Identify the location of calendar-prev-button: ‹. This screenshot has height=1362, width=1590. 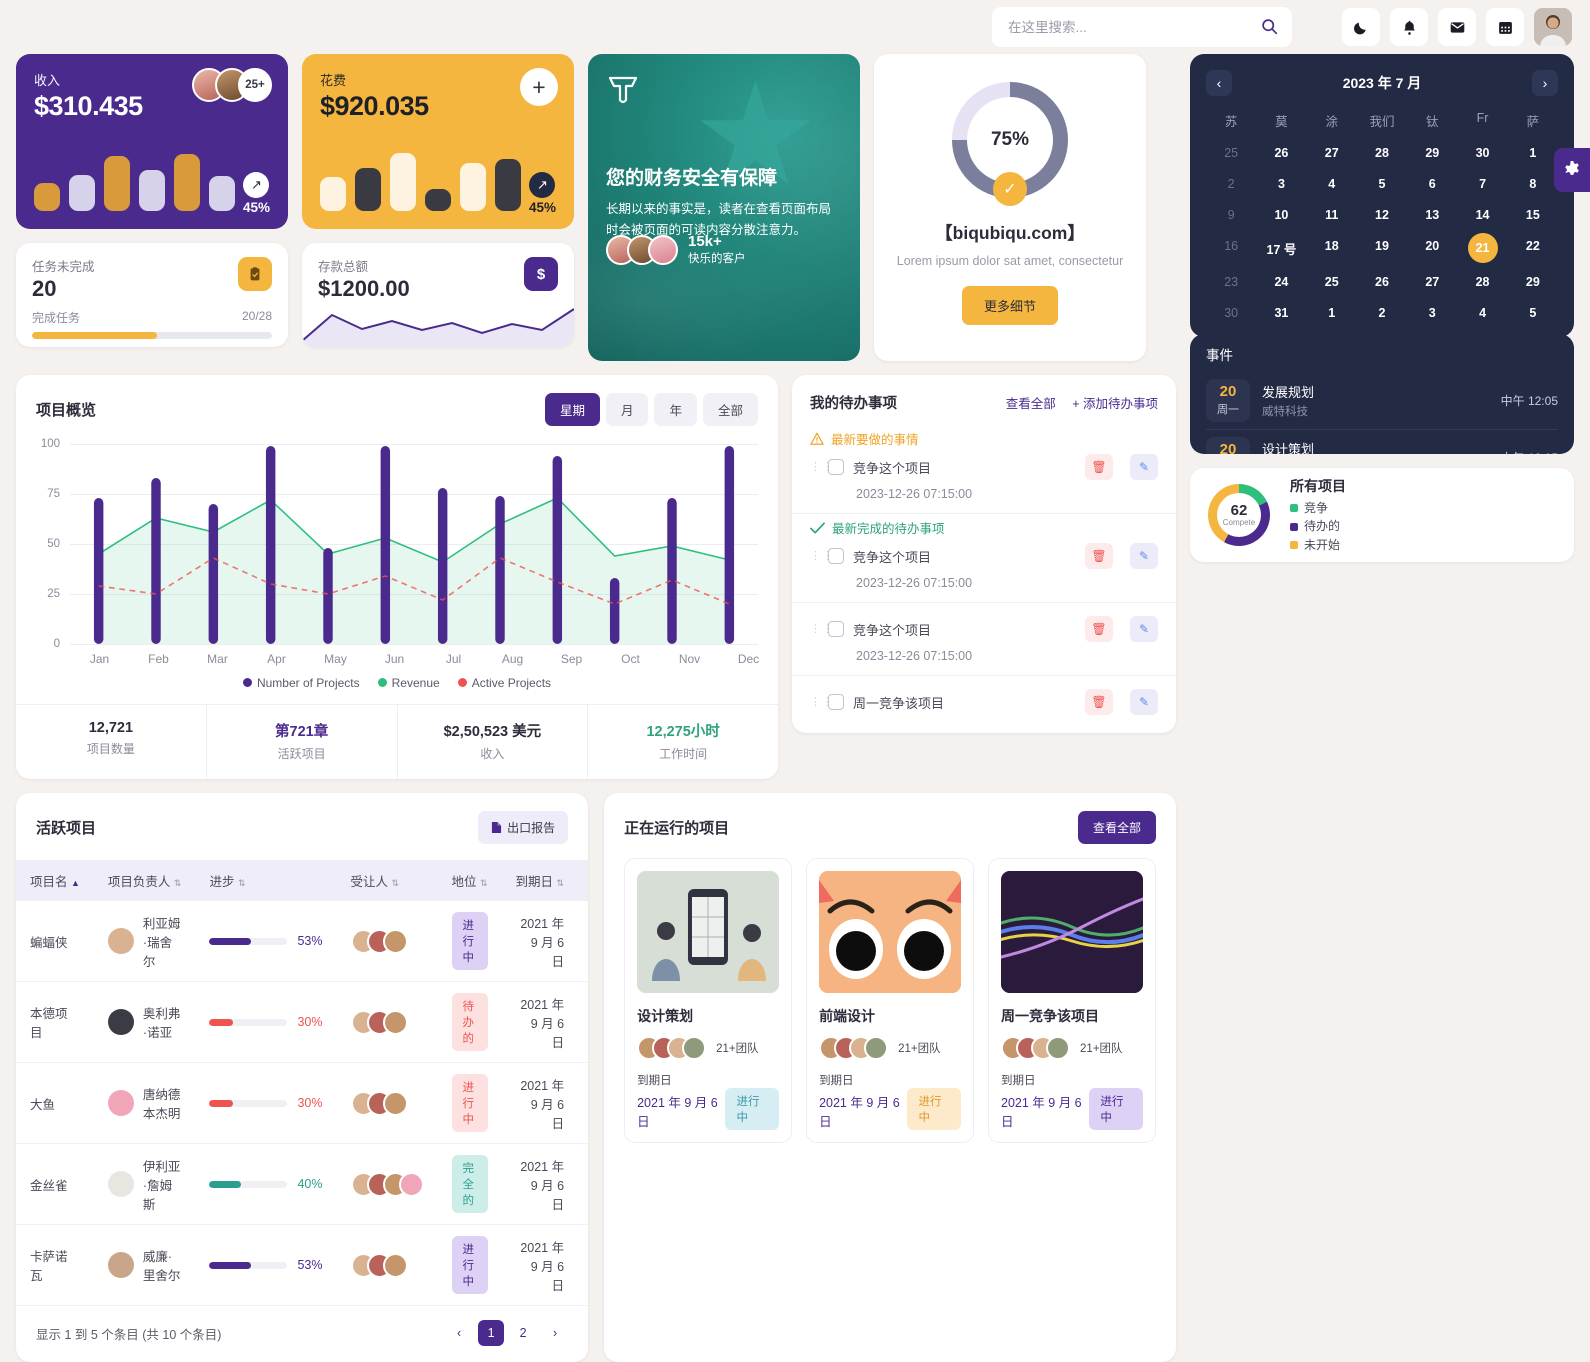
(1219, 83).